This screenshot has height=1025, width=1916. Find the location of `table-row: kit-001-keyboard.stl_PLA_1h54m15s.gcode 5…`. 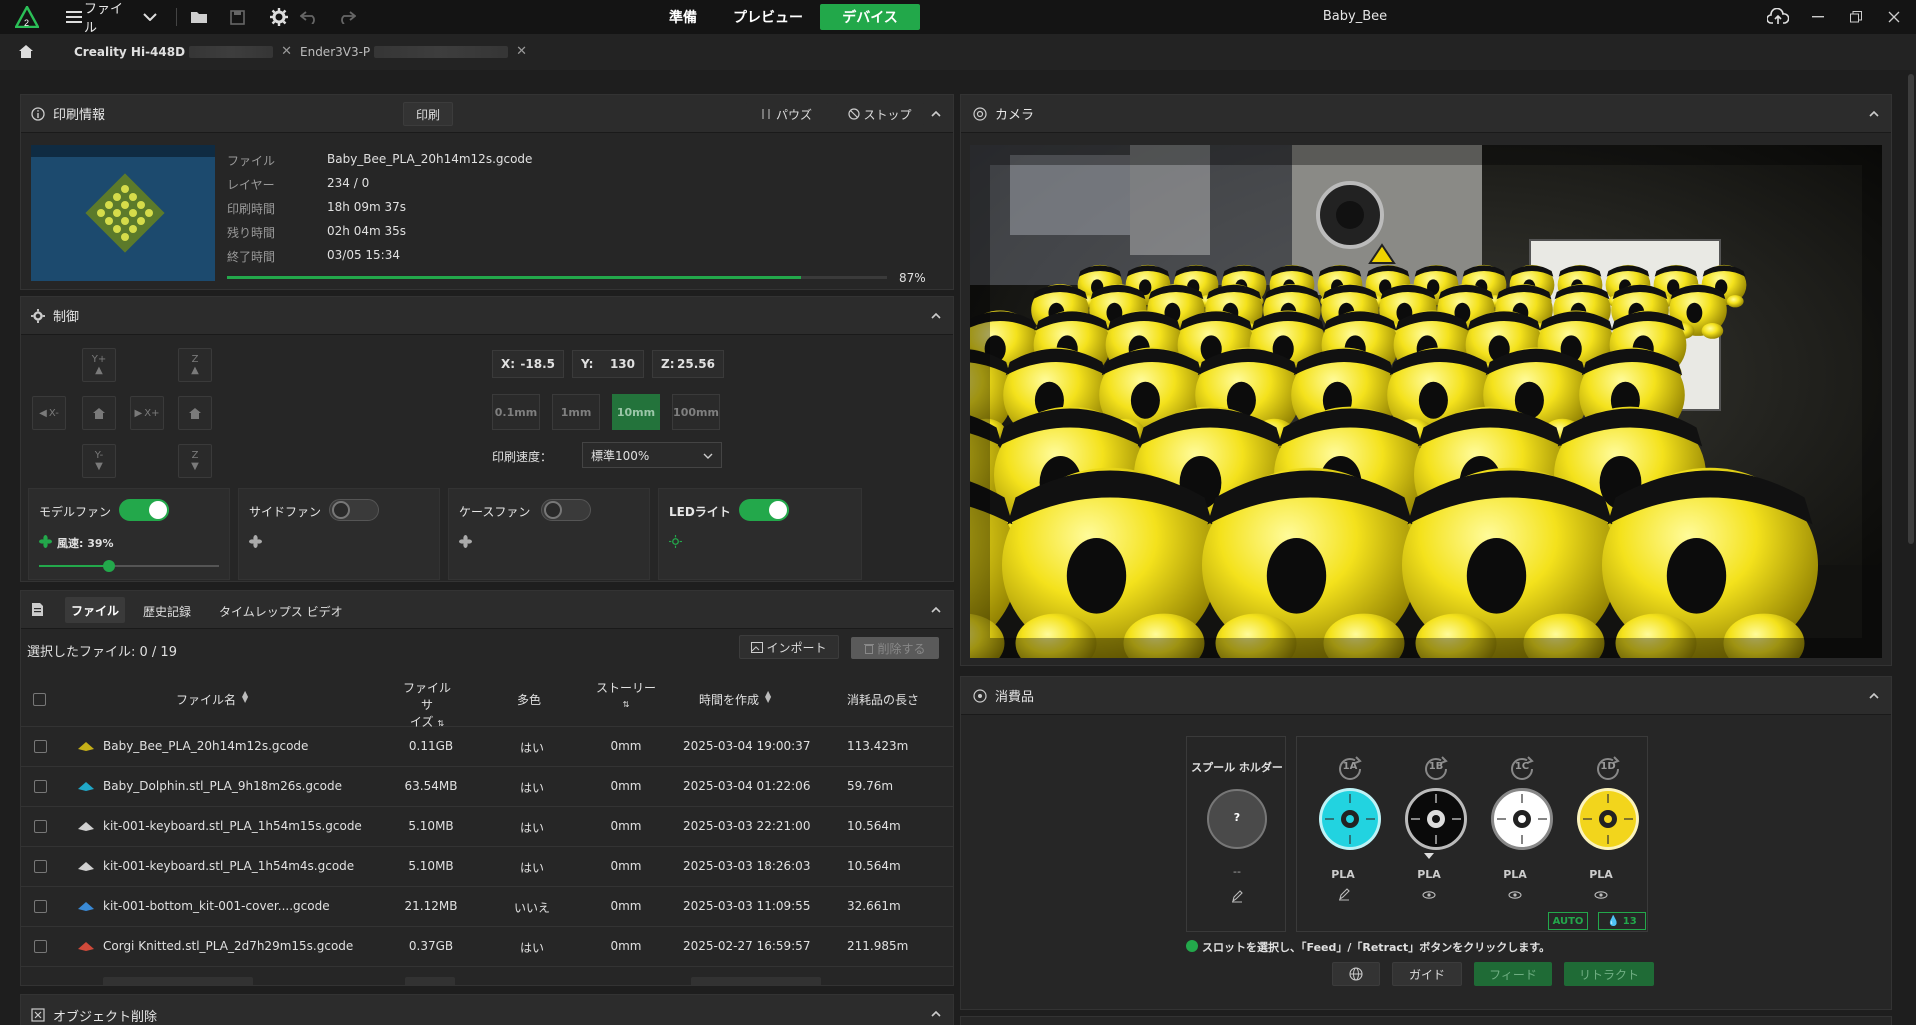

table-row: kit-001-keyboard.stl_PLA_1h54m15s.gcode 5… is located at coordinates (487, 827).